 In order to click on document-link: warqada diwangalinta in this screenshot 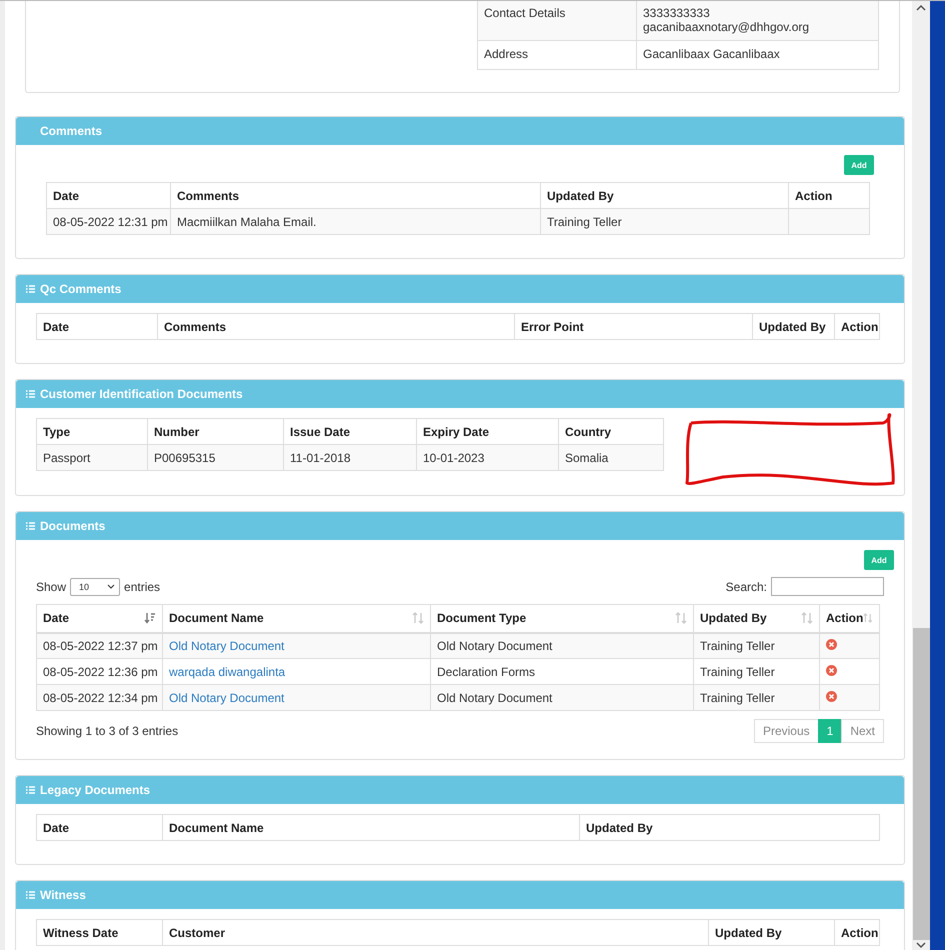, I will do `click(227, 671)`.